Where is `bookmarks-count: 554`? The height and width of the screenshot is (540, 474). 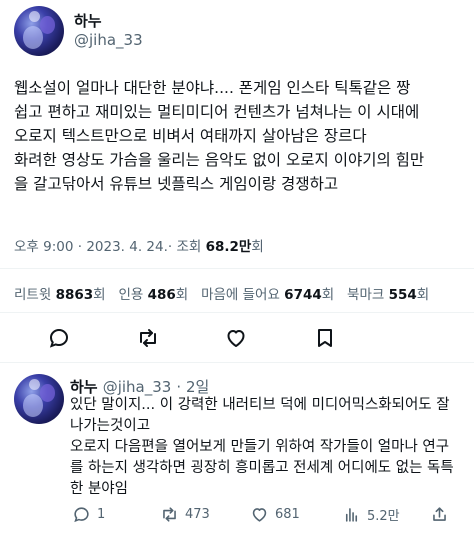 bookmarks-count: 554 is located at coordinates (402, 295).